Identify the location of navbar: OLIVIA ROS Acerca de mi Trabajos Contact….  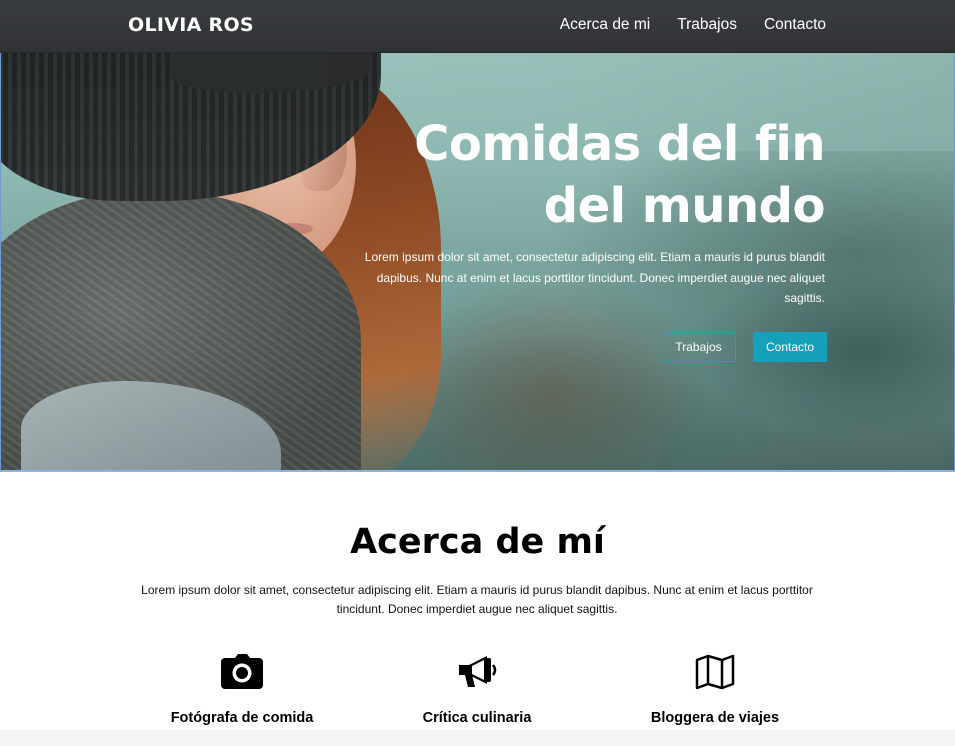
(477, 26).